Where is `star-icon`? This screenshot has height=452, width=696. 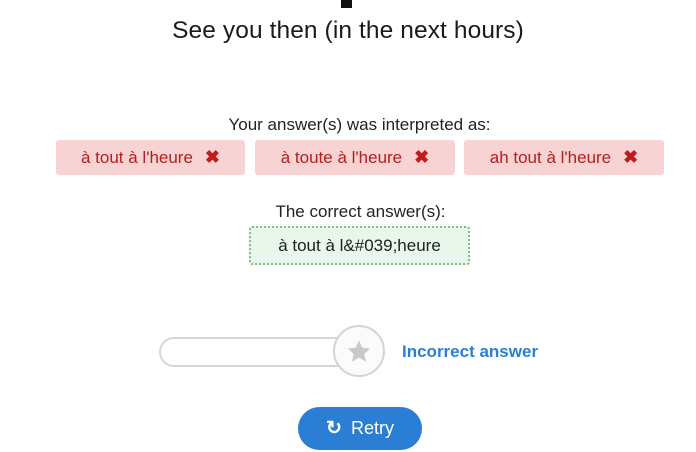
star-icon is located at coordinates (359, 350).